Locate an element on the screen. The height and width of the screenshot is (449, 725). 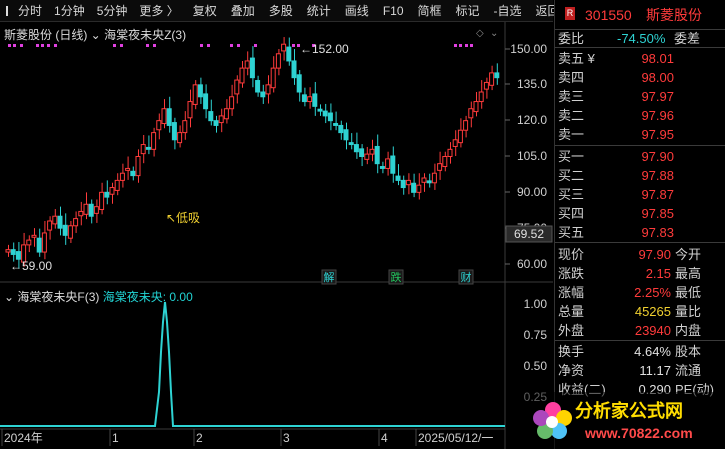
indicator-value: 海棠夜未央: 0.00 is located at coordinates (147, 297).